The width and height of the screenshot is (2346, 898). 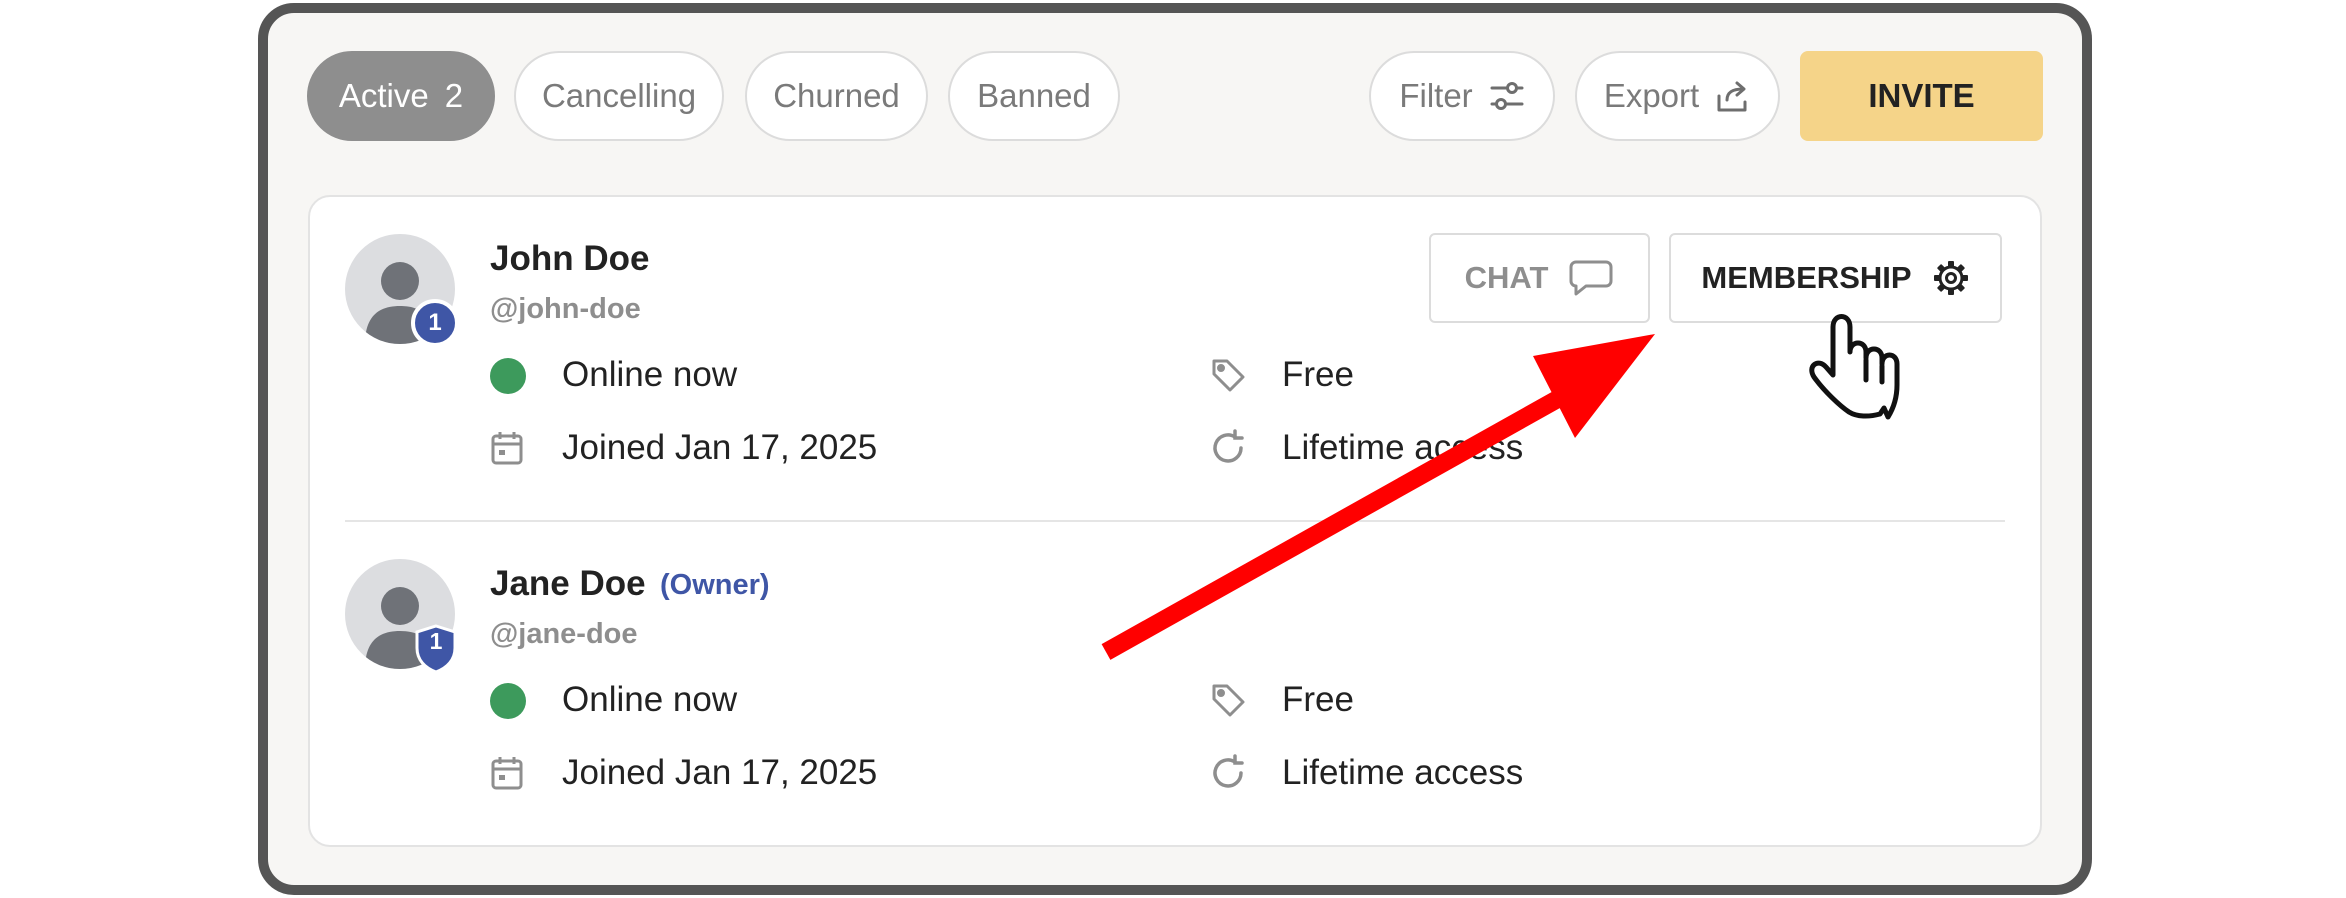 I want to click on membership-label: MEMBERSHIP, so click(x=1806, y=277).